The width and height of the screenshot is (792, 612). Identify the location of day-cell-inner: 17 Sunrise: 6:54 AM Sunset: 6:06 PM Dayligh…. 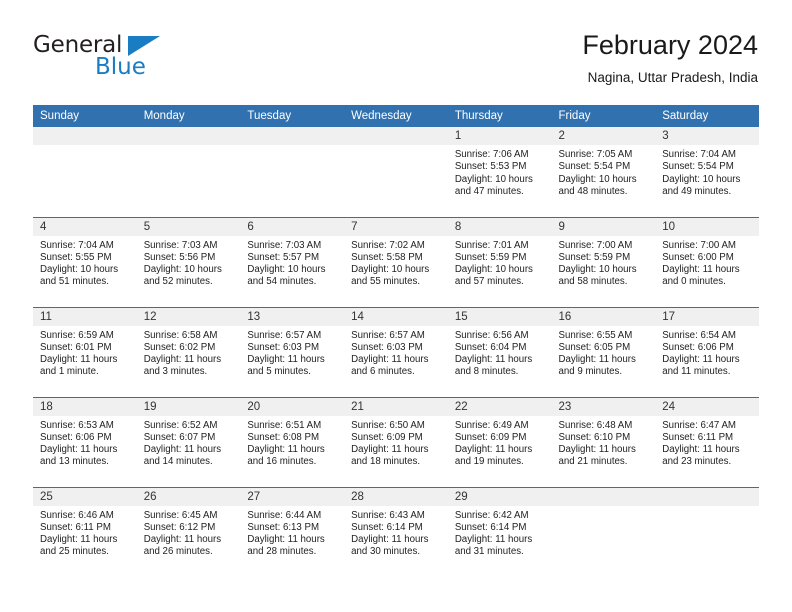
(707, 352).